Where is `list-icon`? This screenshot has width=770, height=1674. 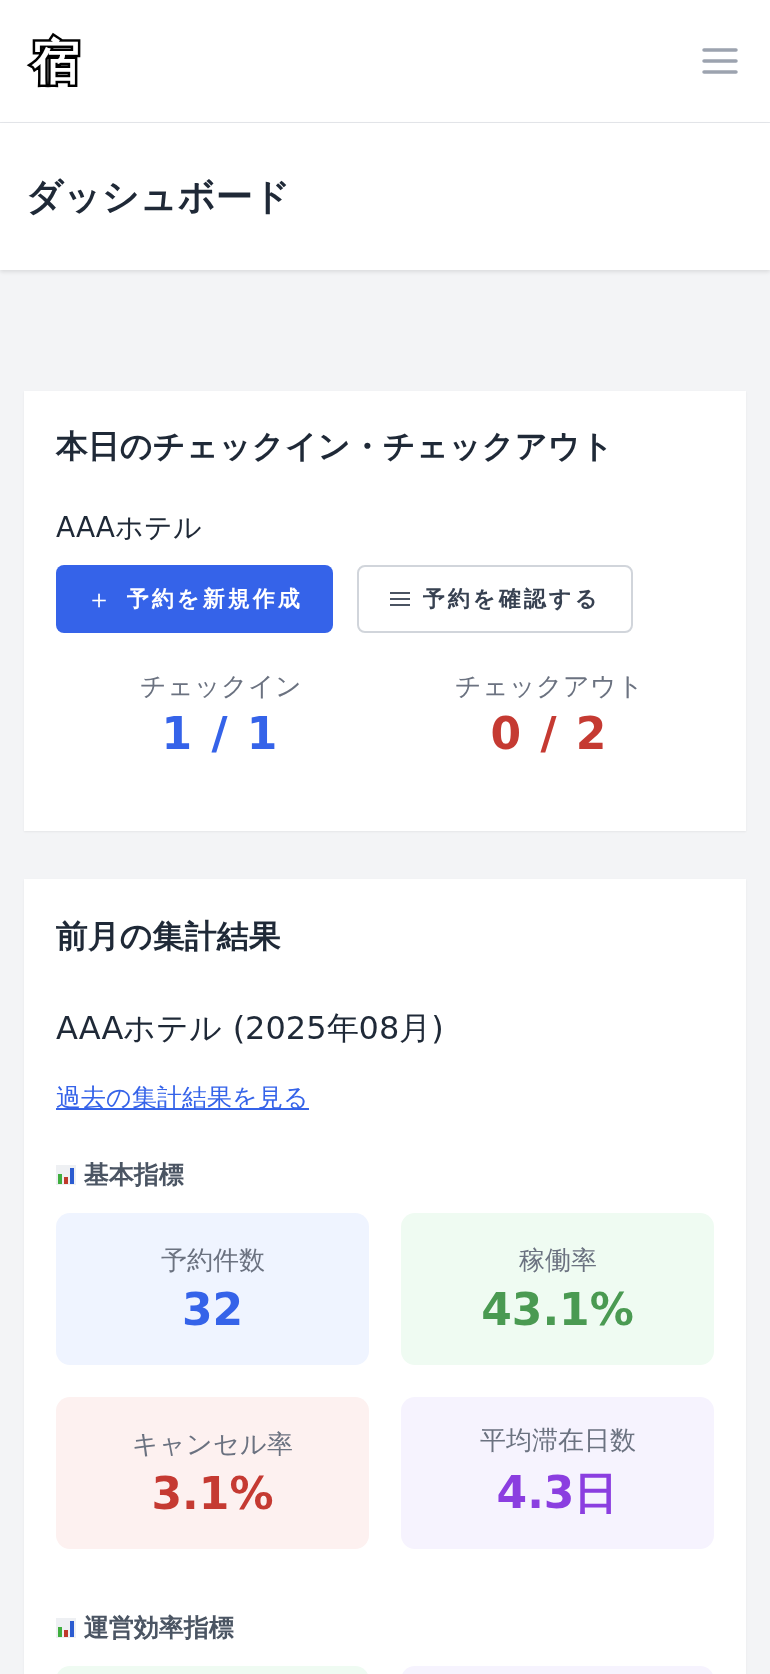
list-icon is located at coordinates (400, 599).